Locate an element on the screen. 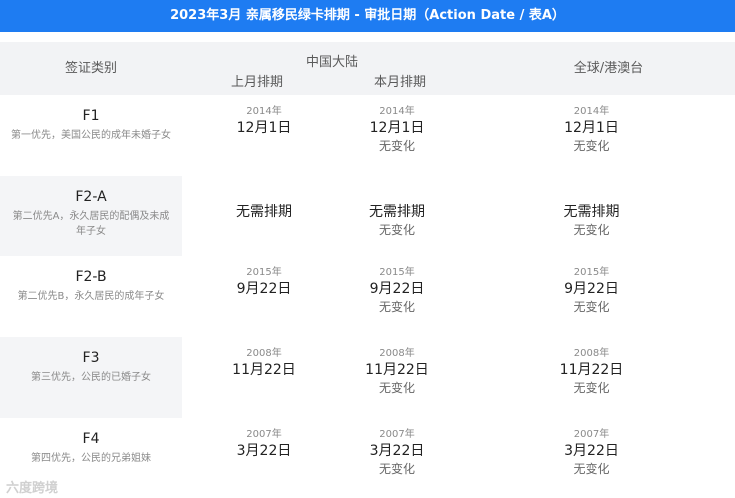 This screenshot has height=498, width=735. category-code: F2-B is located at coordinates (91, 277).